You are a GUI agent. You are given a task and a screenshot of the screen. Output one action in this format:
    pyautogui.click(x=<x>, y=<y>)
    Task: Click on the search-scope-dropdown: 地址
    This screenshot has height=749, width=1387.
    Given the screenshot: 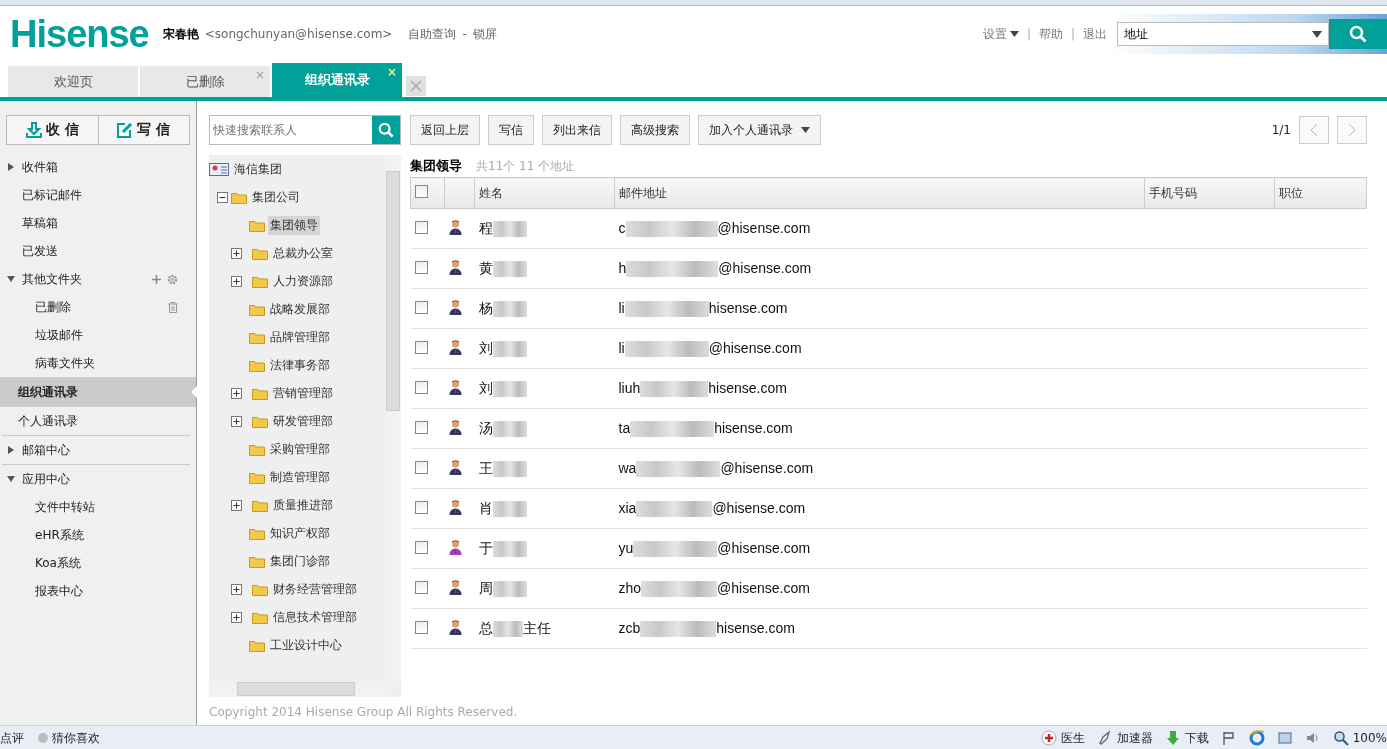 What is the action you would take?
    pyautogui.click(x=1223, y=34)
    